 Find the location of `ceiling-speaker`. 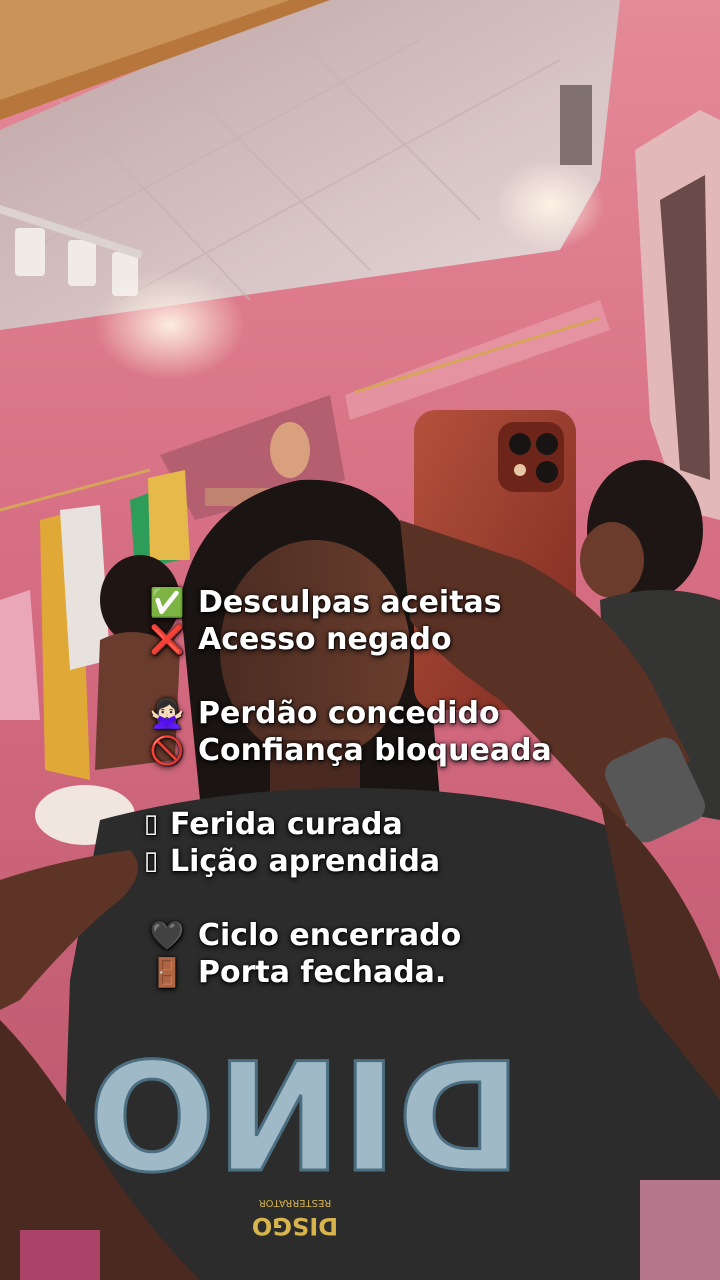

ceiling-speaker is located at coordinates (576, 125).